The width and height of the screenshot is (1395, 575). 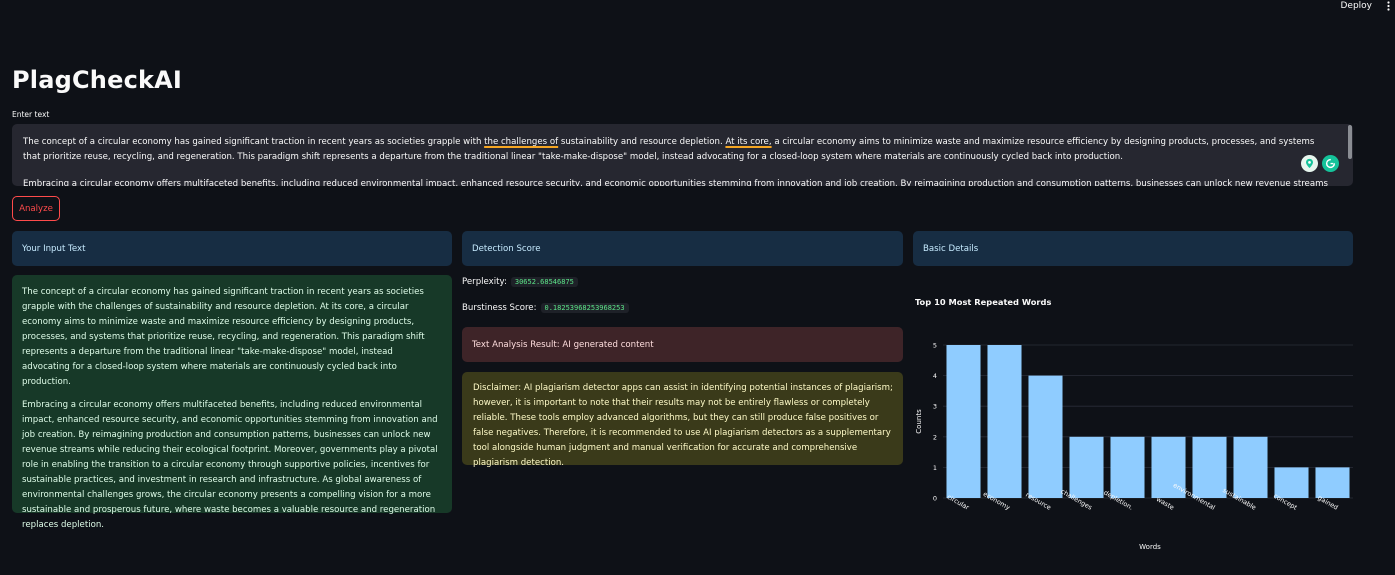 I want to click on grammar-check-icon, so click(x=1330, y=163).